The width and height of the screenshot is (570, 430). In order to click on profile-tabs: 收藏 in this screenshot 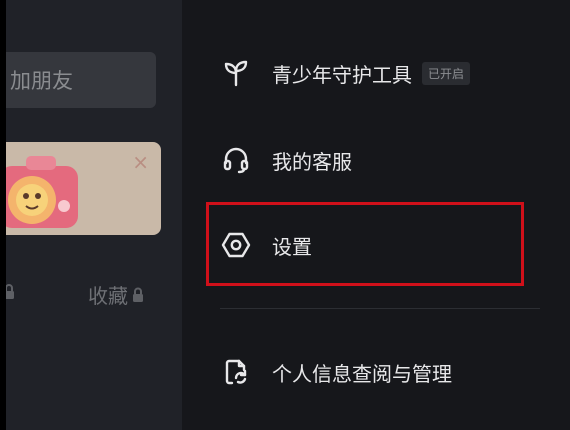, I will do `click(94, 295)`.